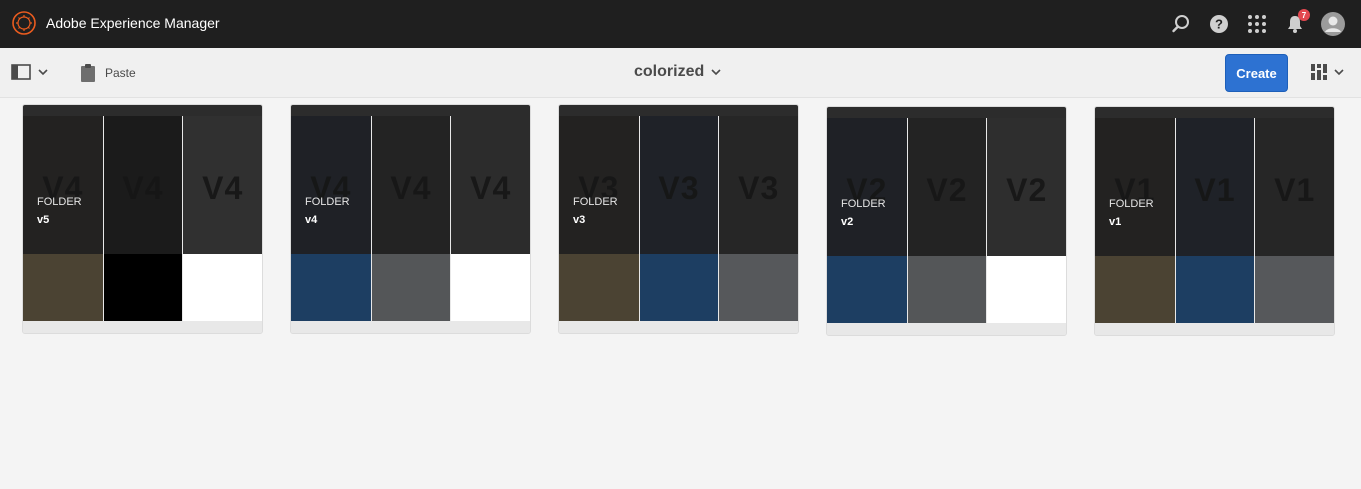 This screenshot has width=1361, height=489. I want to click on card-info: FOLDER v5, so click(59, 211).